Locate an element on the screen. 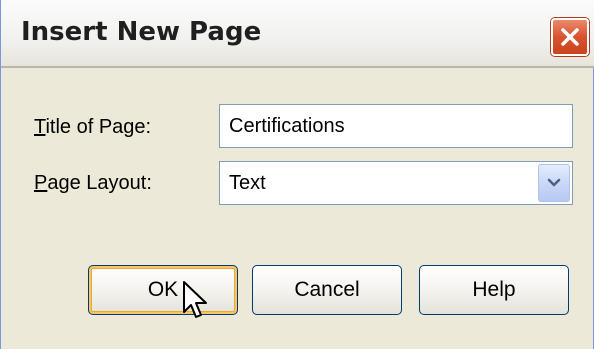 Image resolution: width=594 pixels, height=349 pixels. cancel-button: Cancel is located at coordinates (327, 290).